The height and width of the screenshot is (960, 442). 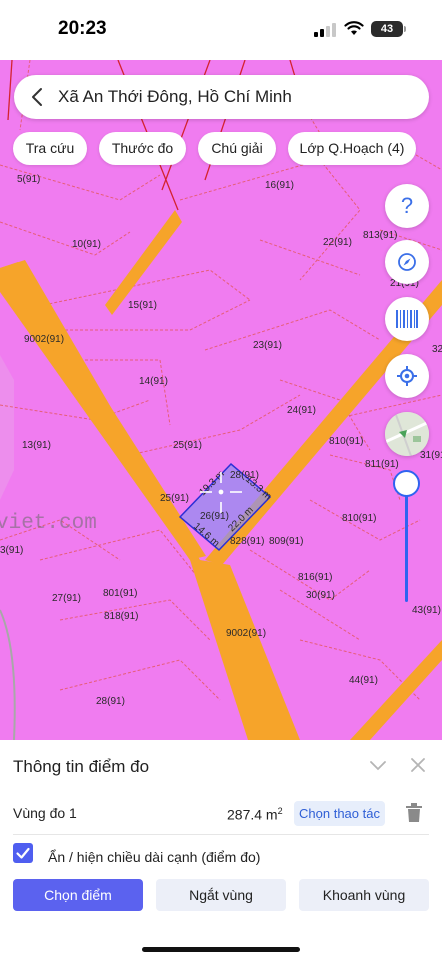 What do you see at coordinates (280, 811) in the screenshot?
I see `zone-area-unit: 2` at bounding box center [280, 811].